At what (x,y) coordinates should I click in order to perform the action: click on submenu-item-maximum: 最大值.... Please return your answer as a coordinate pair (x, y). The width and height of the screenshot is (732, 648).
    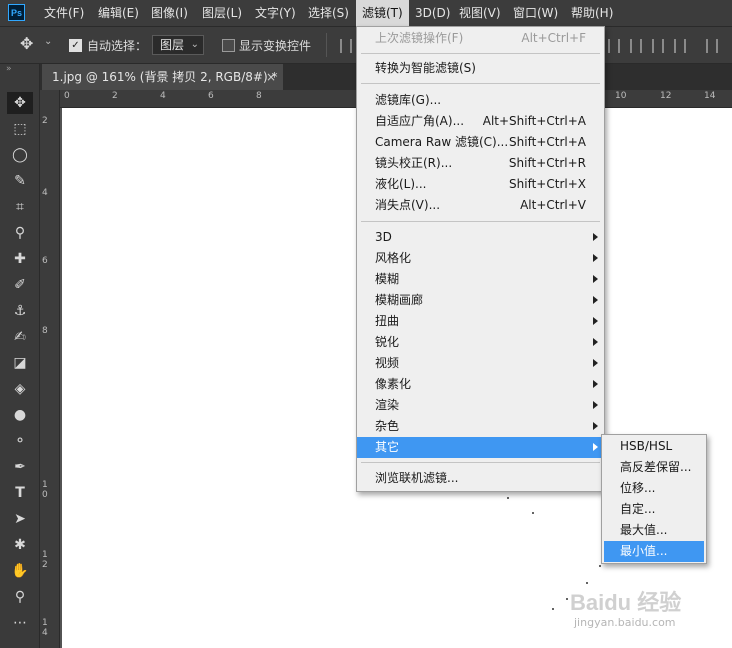
    Looking at the image, I should click on (654, 530).